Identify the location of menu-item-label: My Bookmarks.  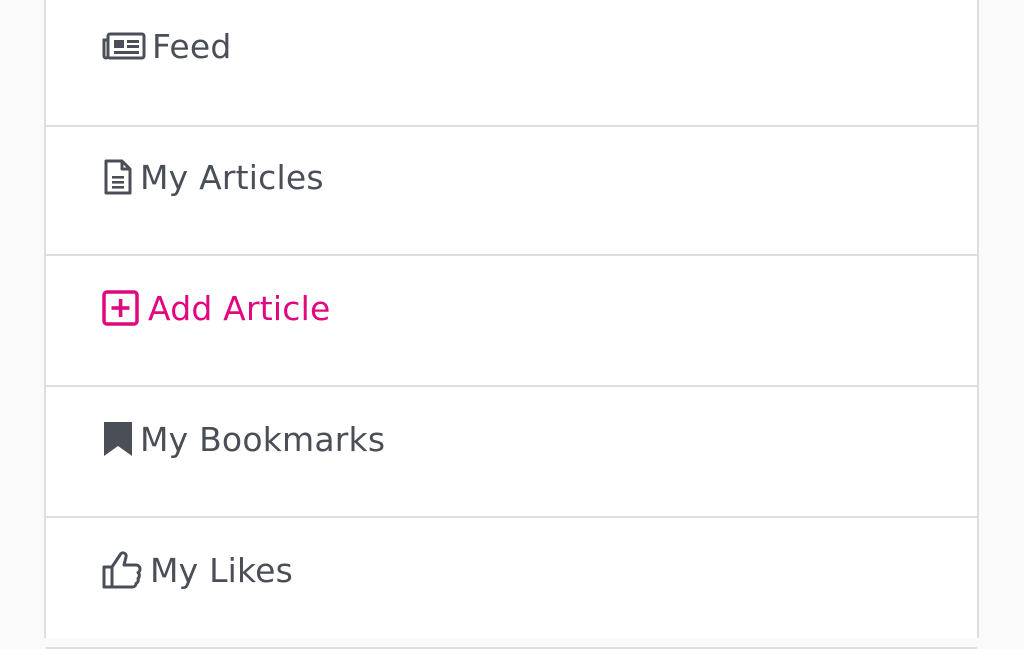
(263, 439).